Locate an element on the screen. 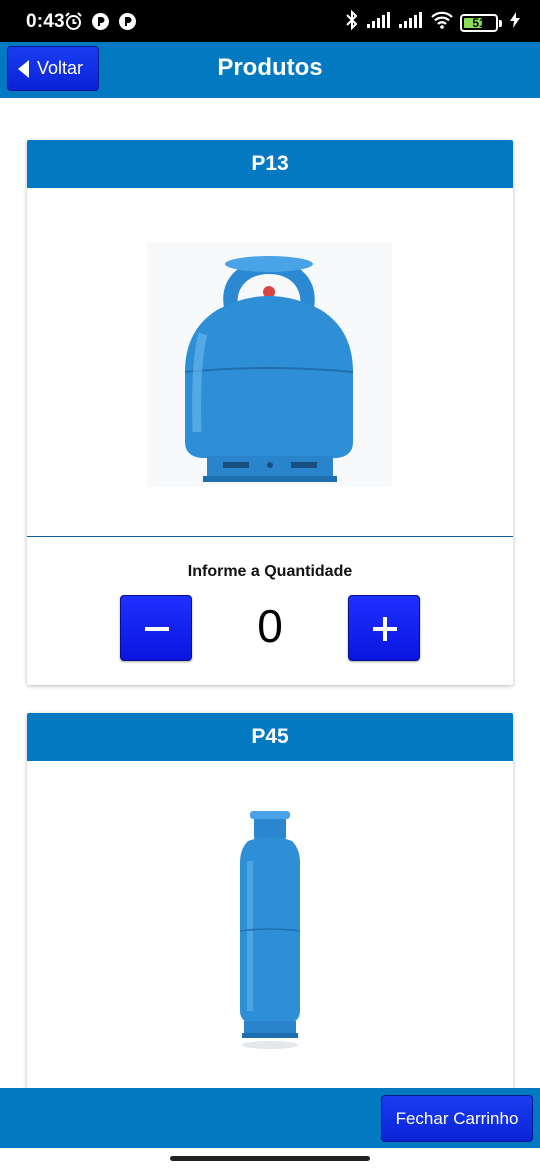 The width and height of the screenshot is (540, 1170). charging-icon is located at coordinates (515, 22).